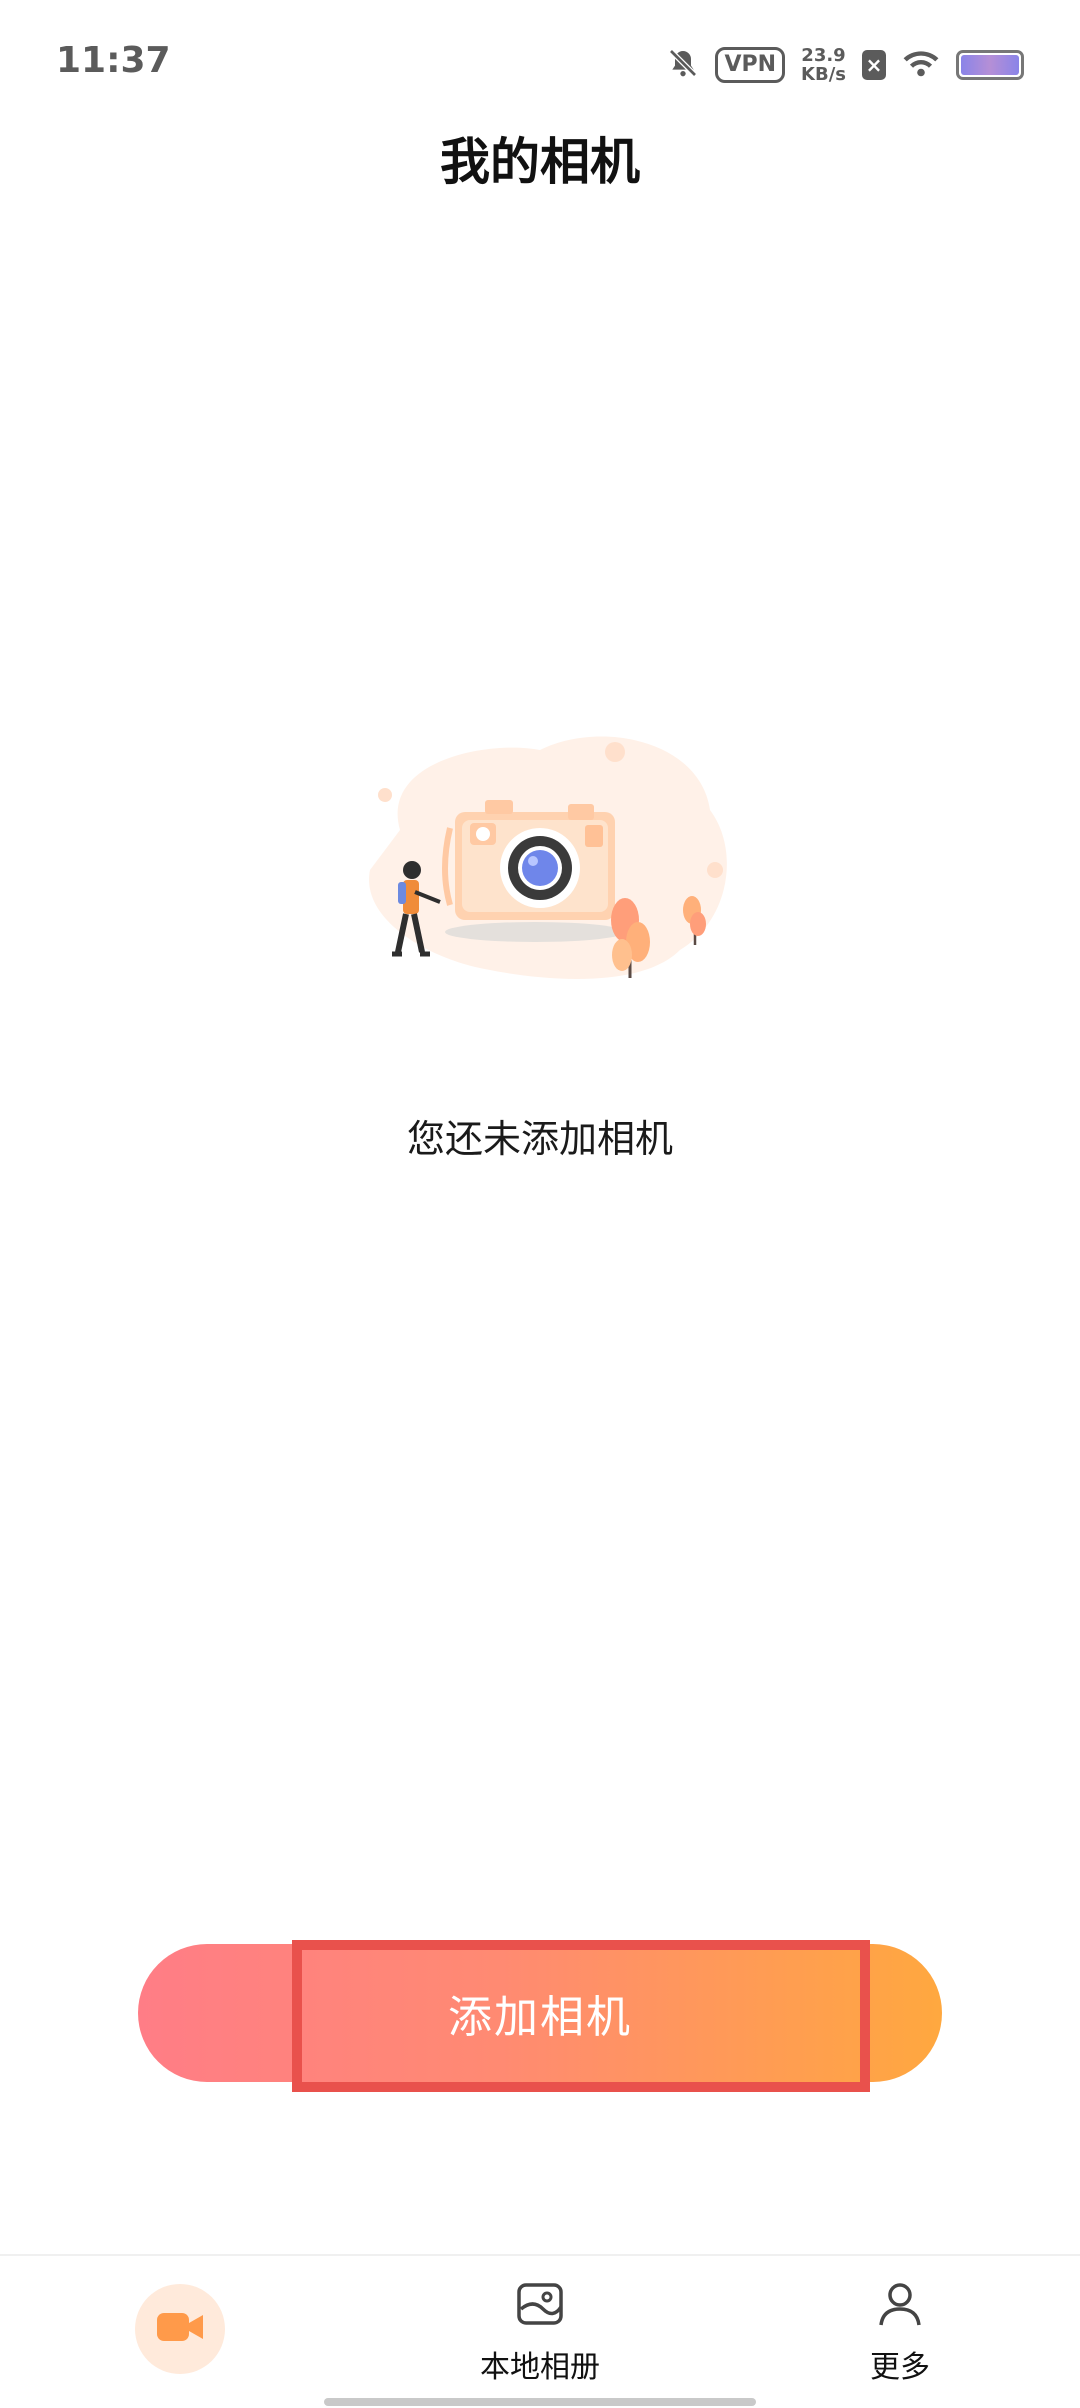 The height and width of the screenshot is (2408, 1080). Describe the element at coordinates (540, 2402) in the screenshot. I see `home-indicator` at that location.